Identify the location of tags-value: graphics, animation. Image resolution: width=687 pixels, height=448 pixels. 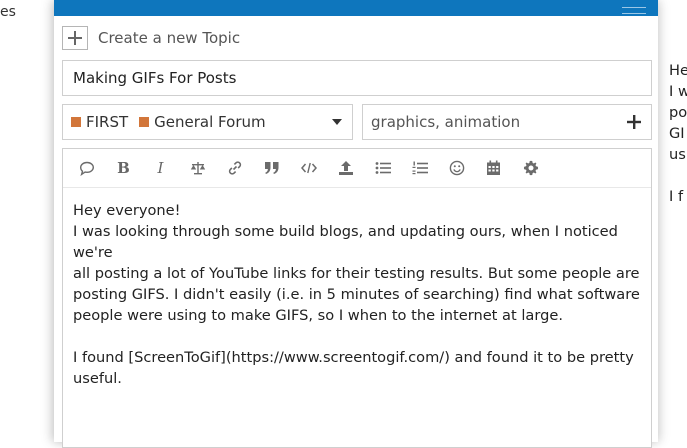
(446, 122).